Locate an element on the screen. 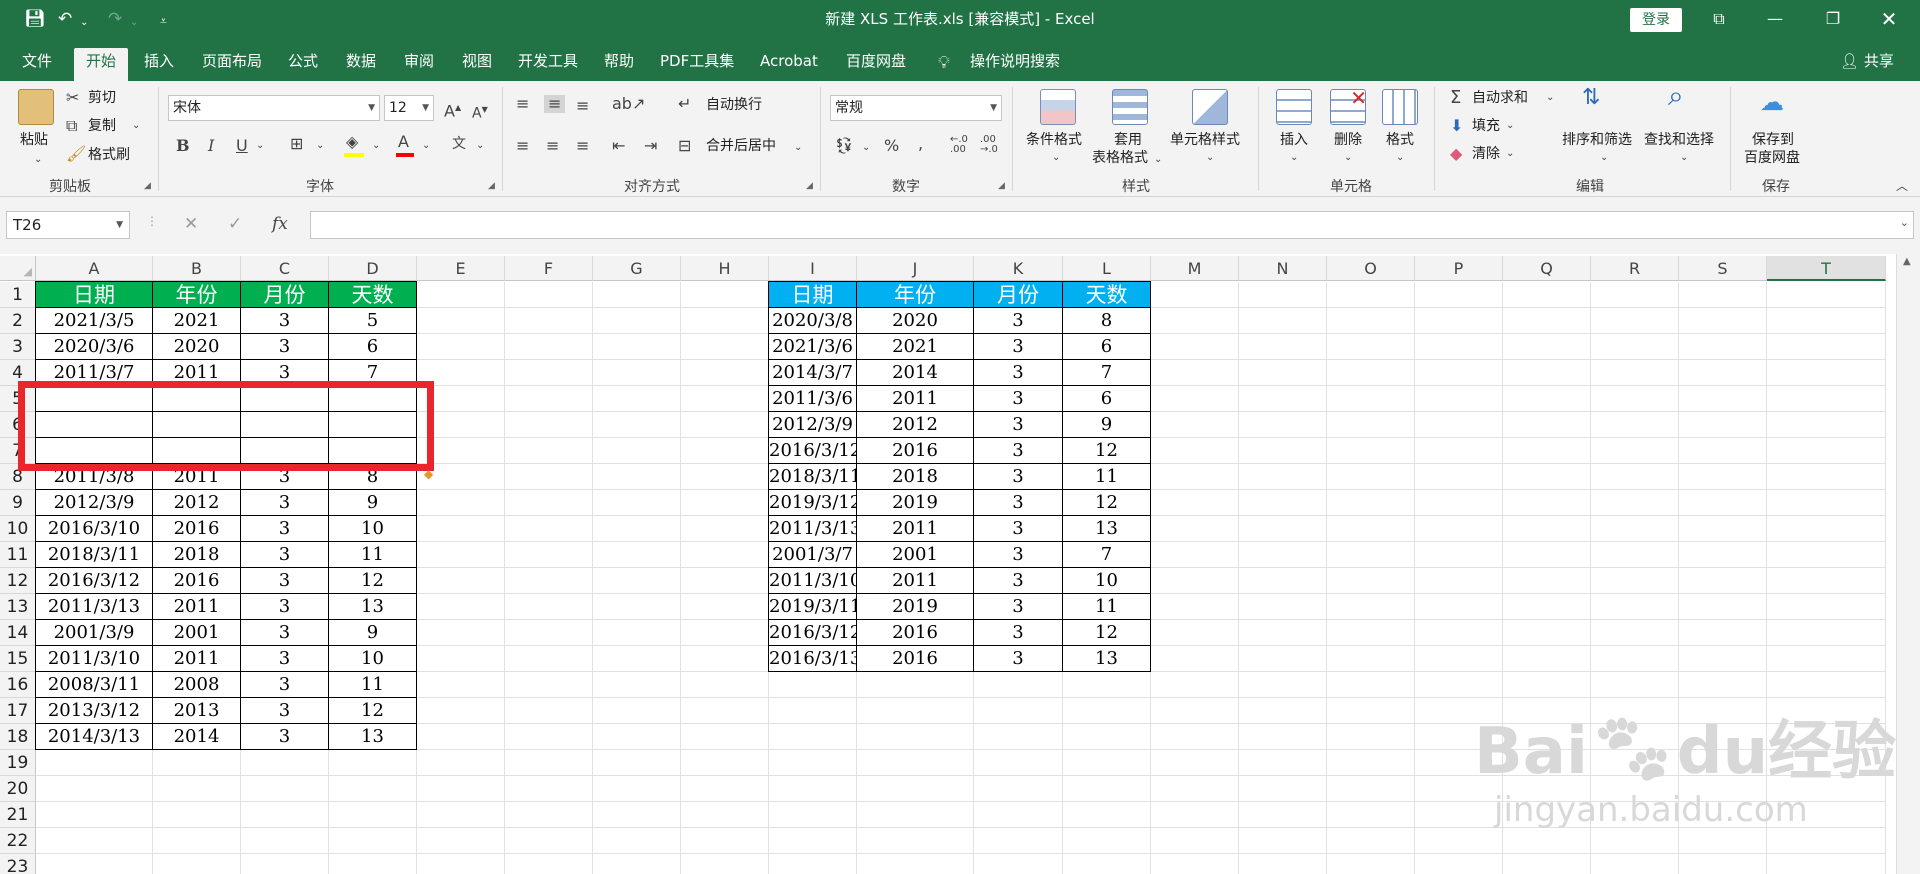 This screenshot has width=1920, height=874. autosum-dropdown-icon: ⌄ is located at coordinates (1550, 98).